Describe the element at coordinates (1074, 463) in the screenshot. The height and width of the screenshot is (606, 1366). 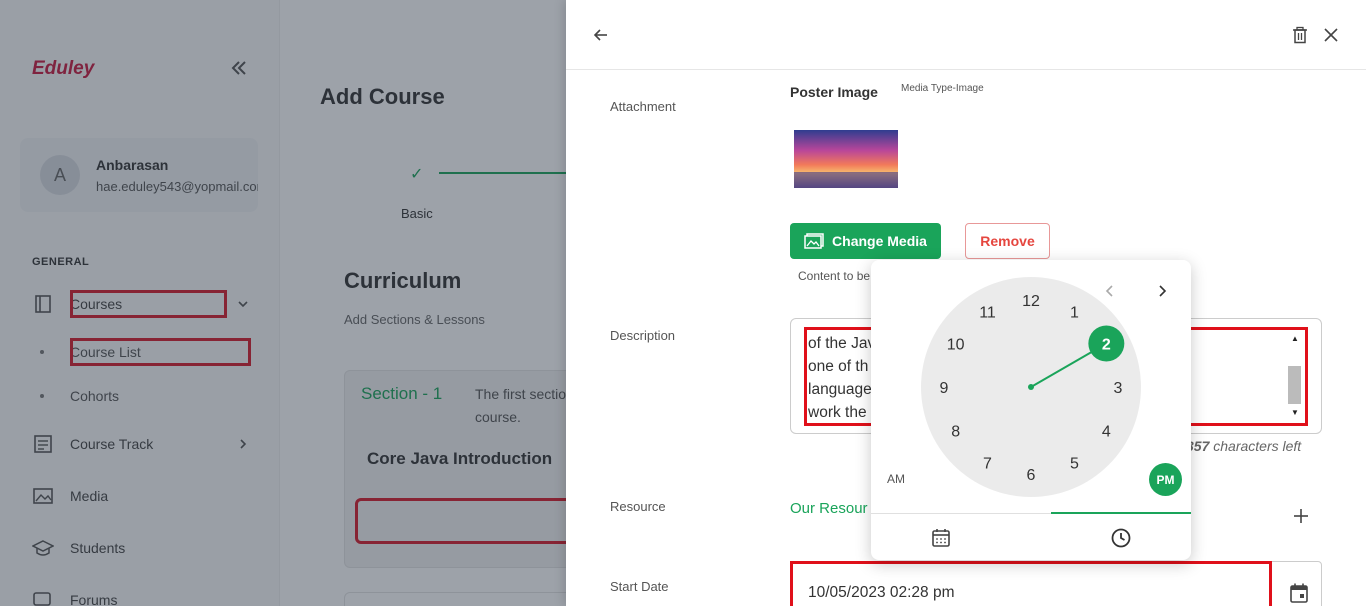
I see `clock-hour-5: 5` at that location.